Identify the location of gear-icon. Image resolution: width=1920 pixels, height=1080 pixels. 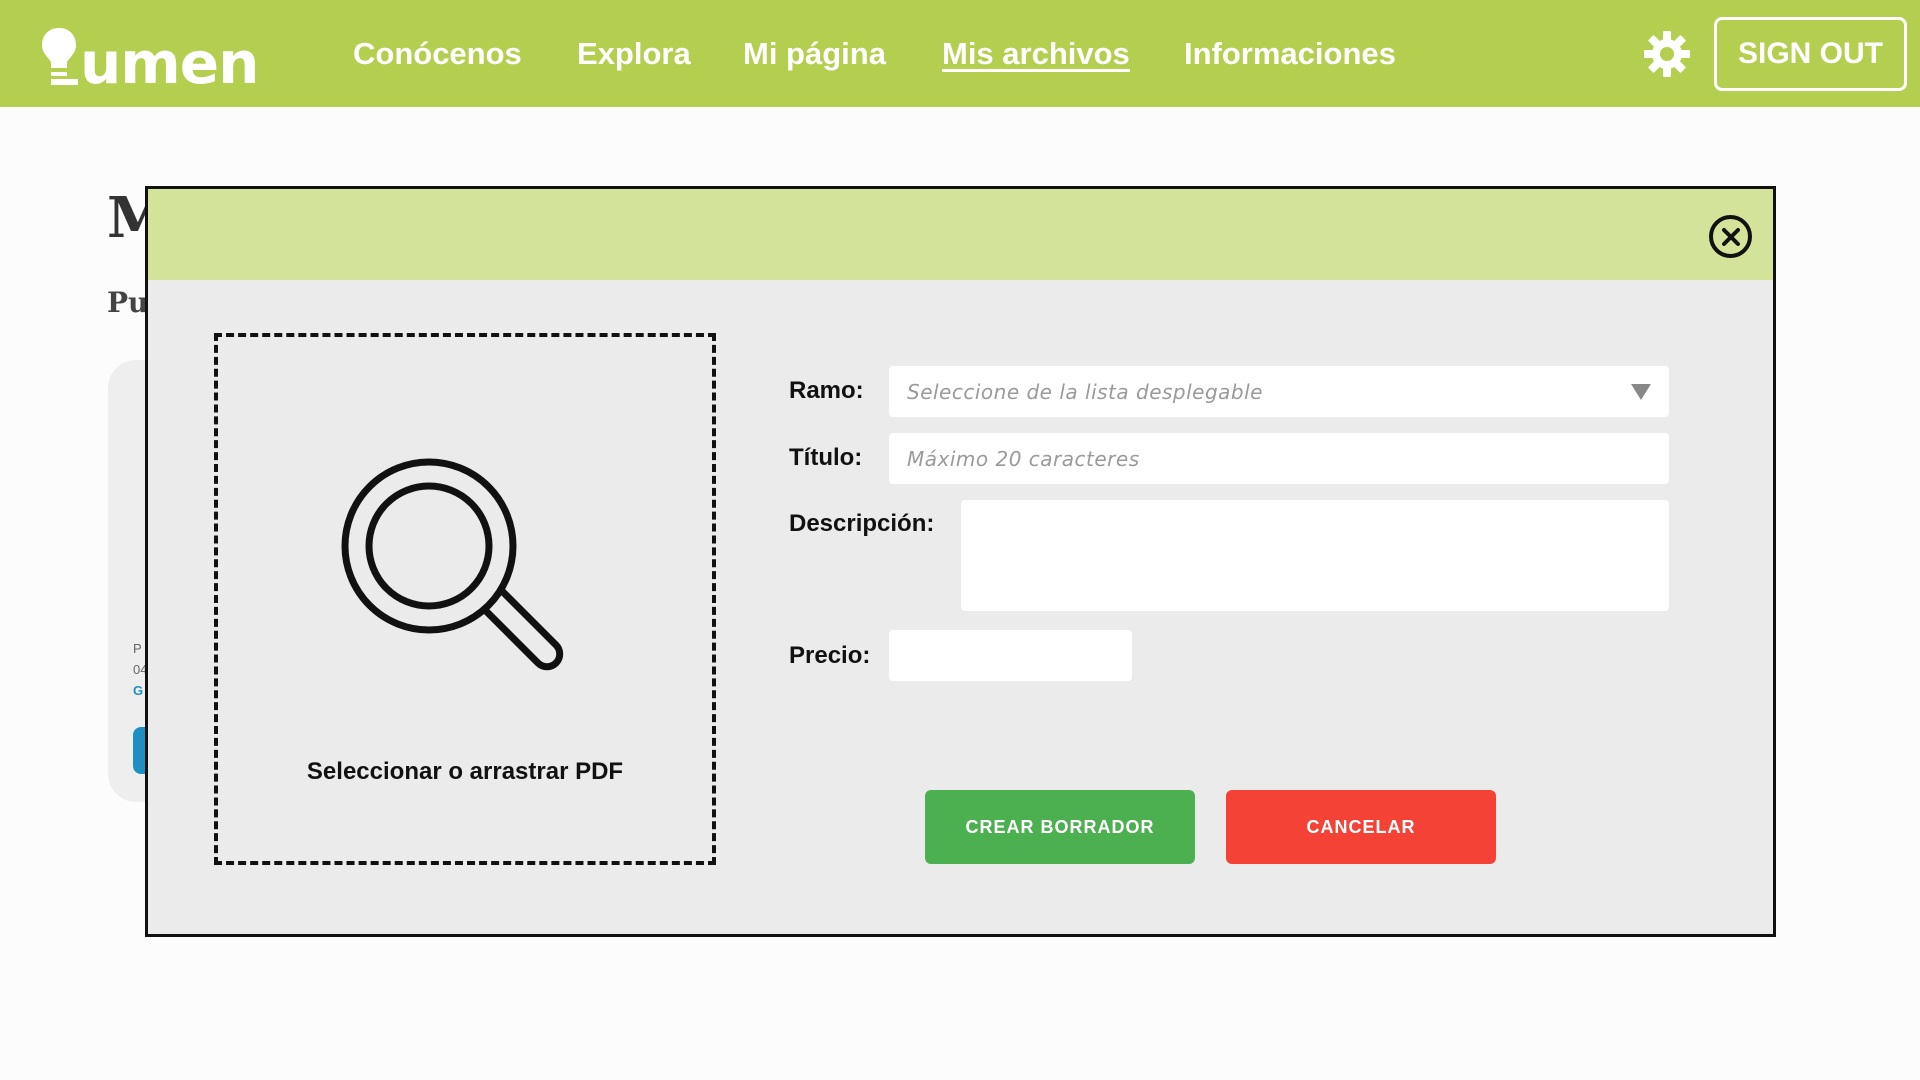
(1667, 54).